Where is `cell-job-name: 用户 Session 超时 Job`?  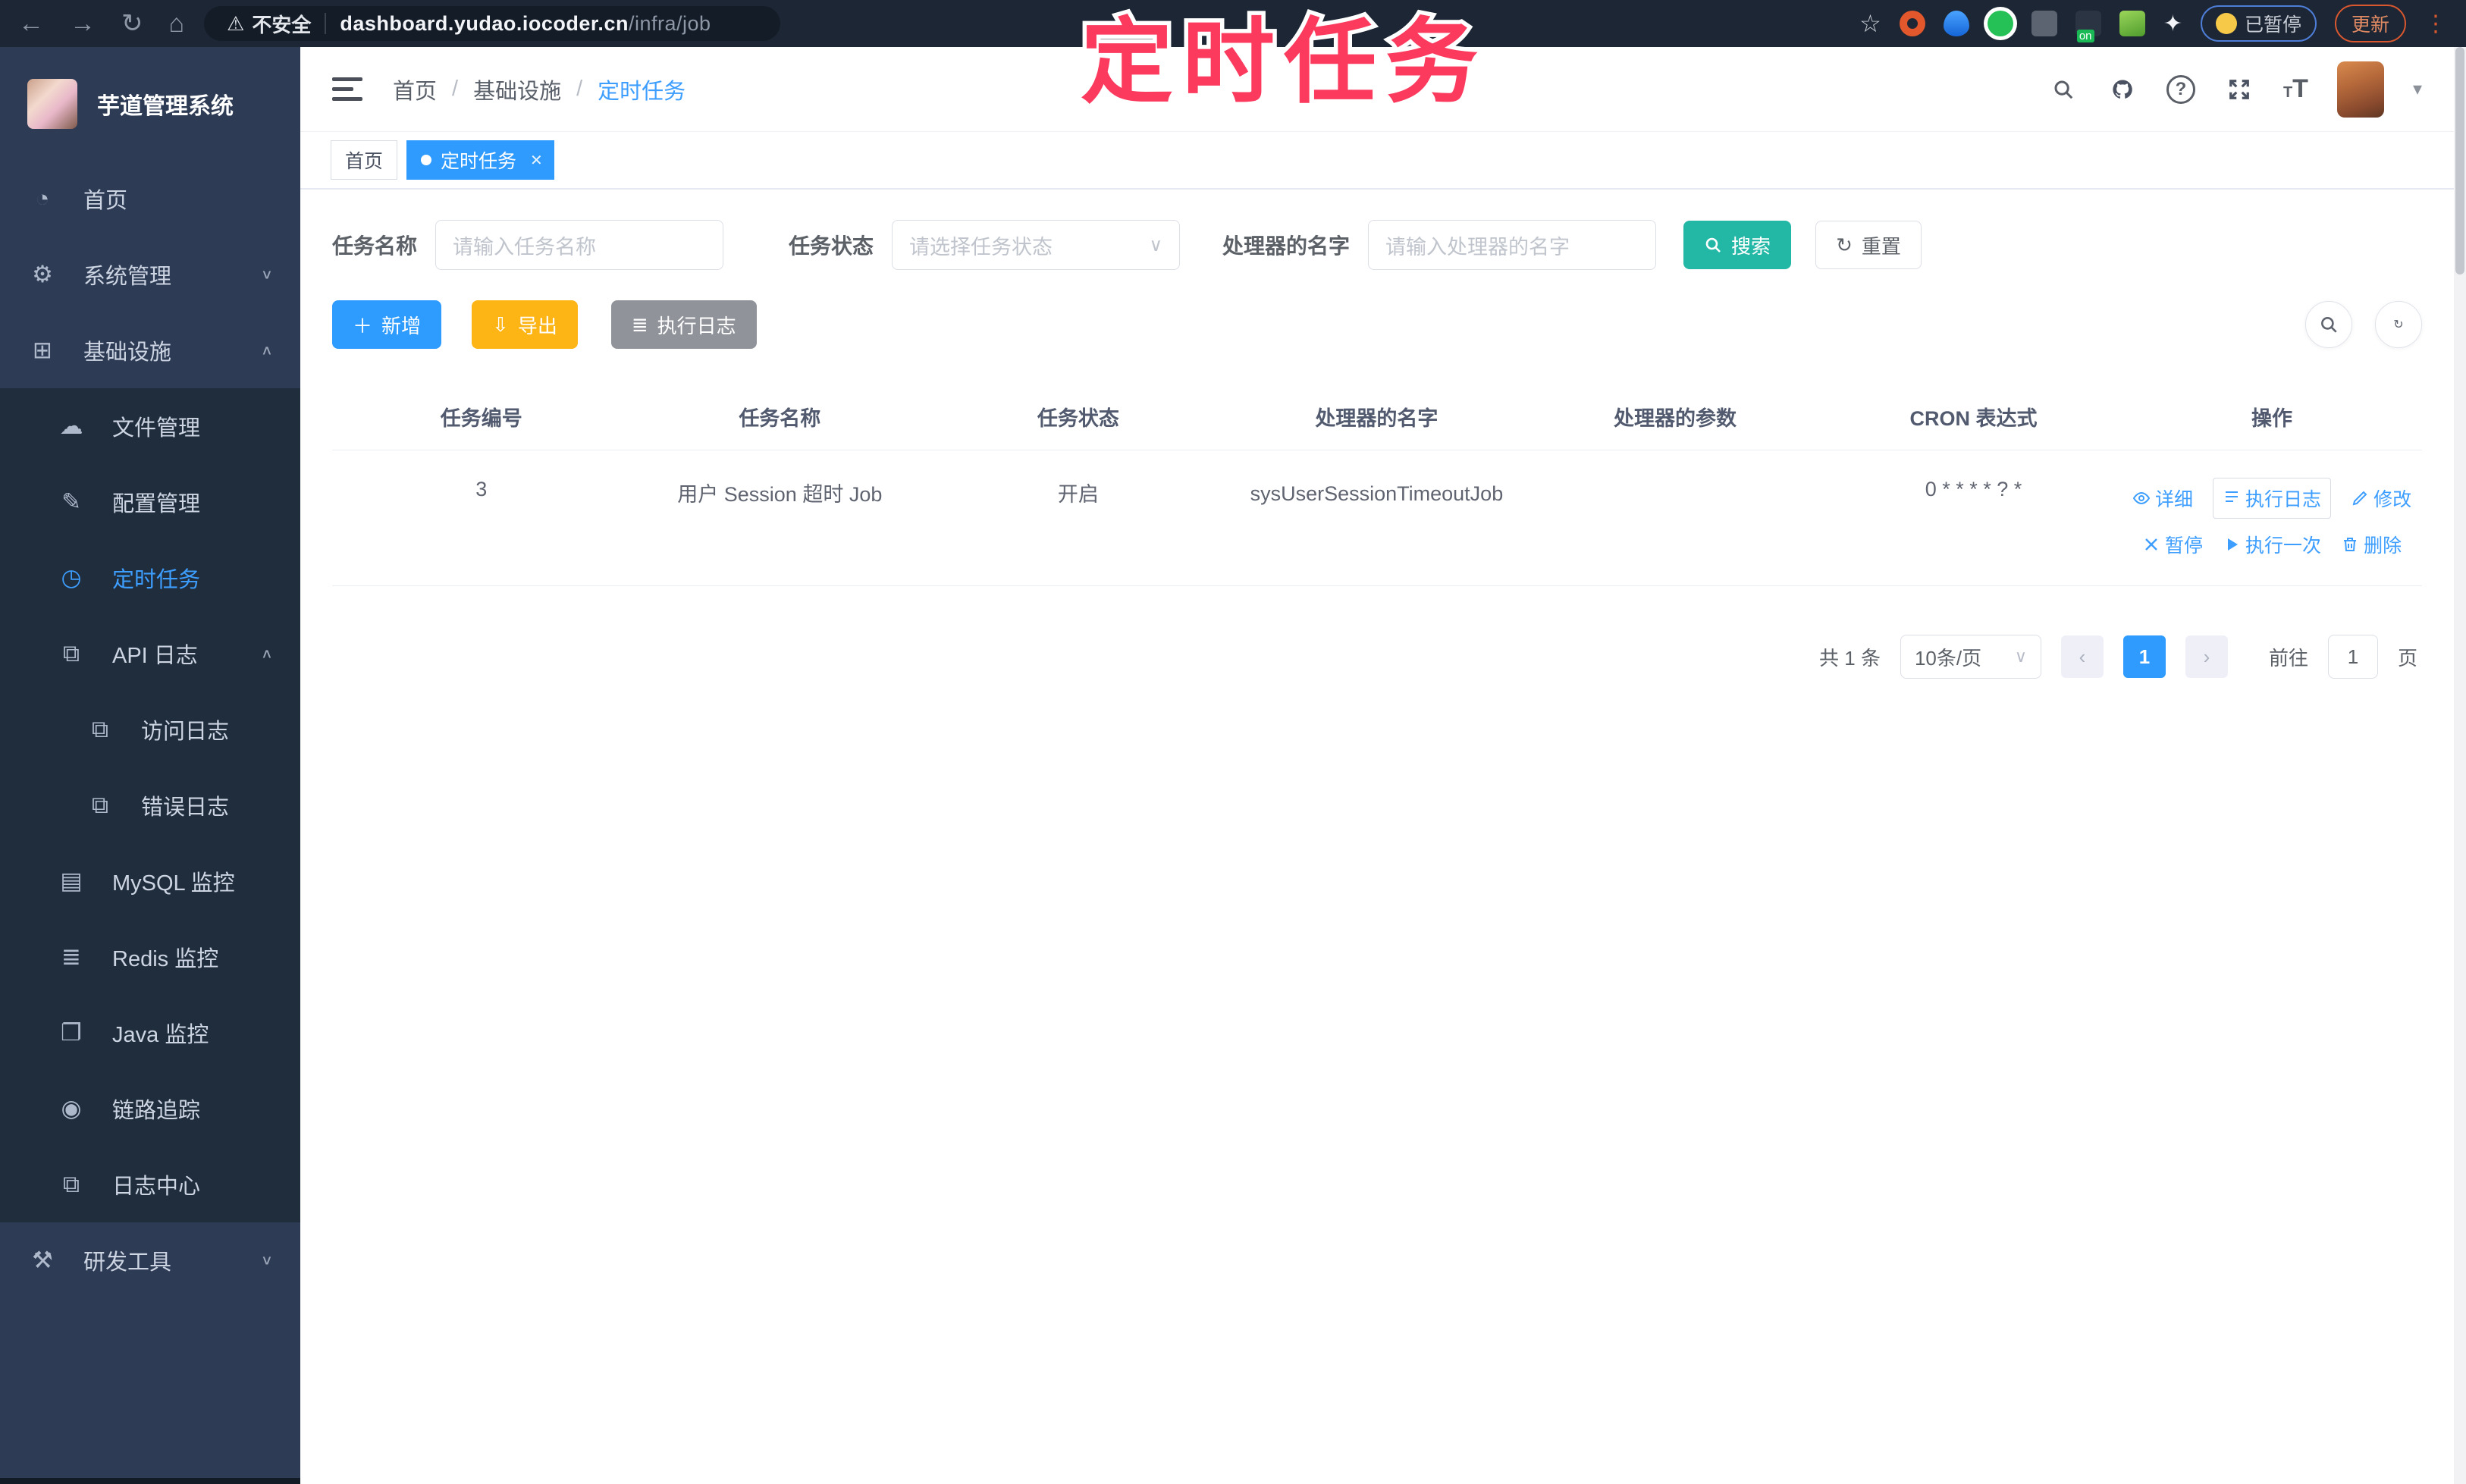
cell-job-name: 用户 Session 超时 Job is located at coordinates (780, 494).